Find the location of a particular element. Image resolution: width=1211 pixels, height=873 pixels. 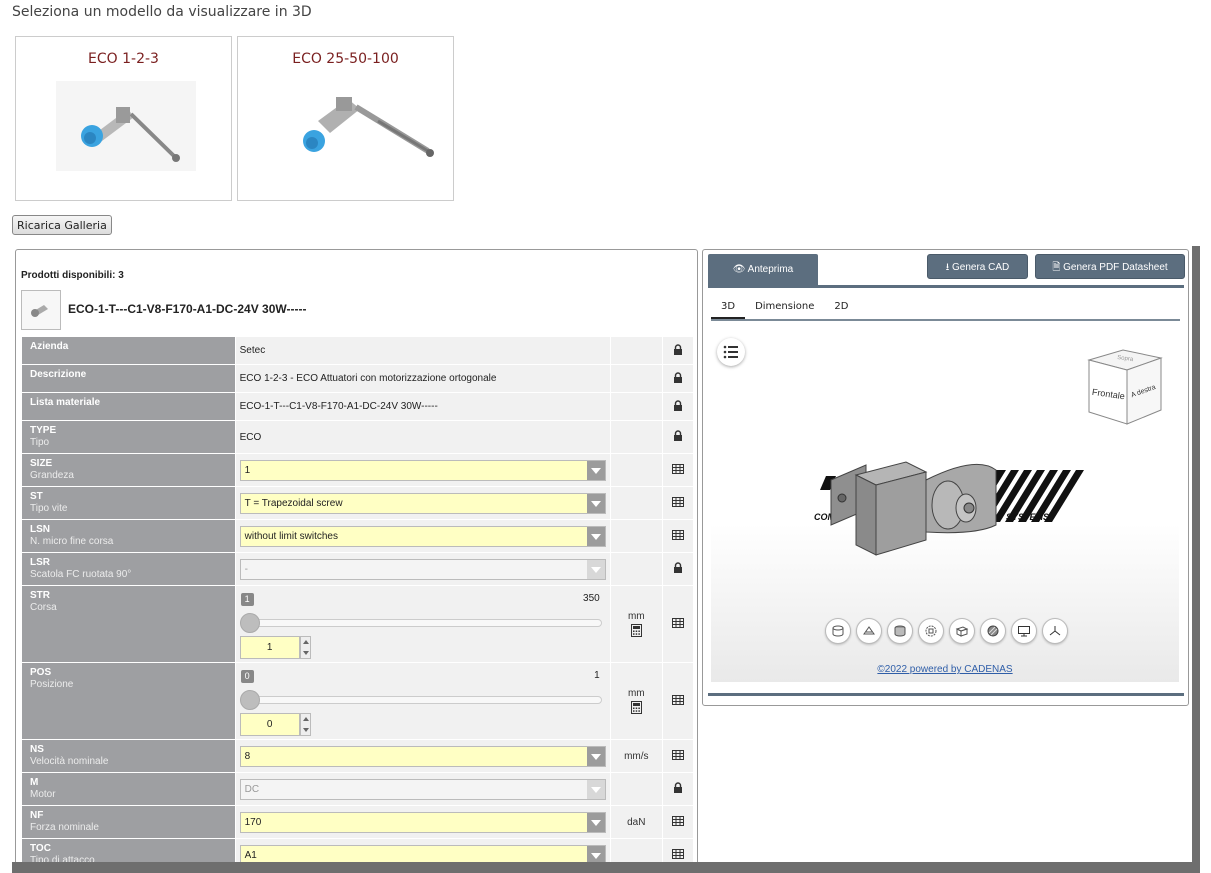

speed-select: 8 is located at coordinates (422, 756).